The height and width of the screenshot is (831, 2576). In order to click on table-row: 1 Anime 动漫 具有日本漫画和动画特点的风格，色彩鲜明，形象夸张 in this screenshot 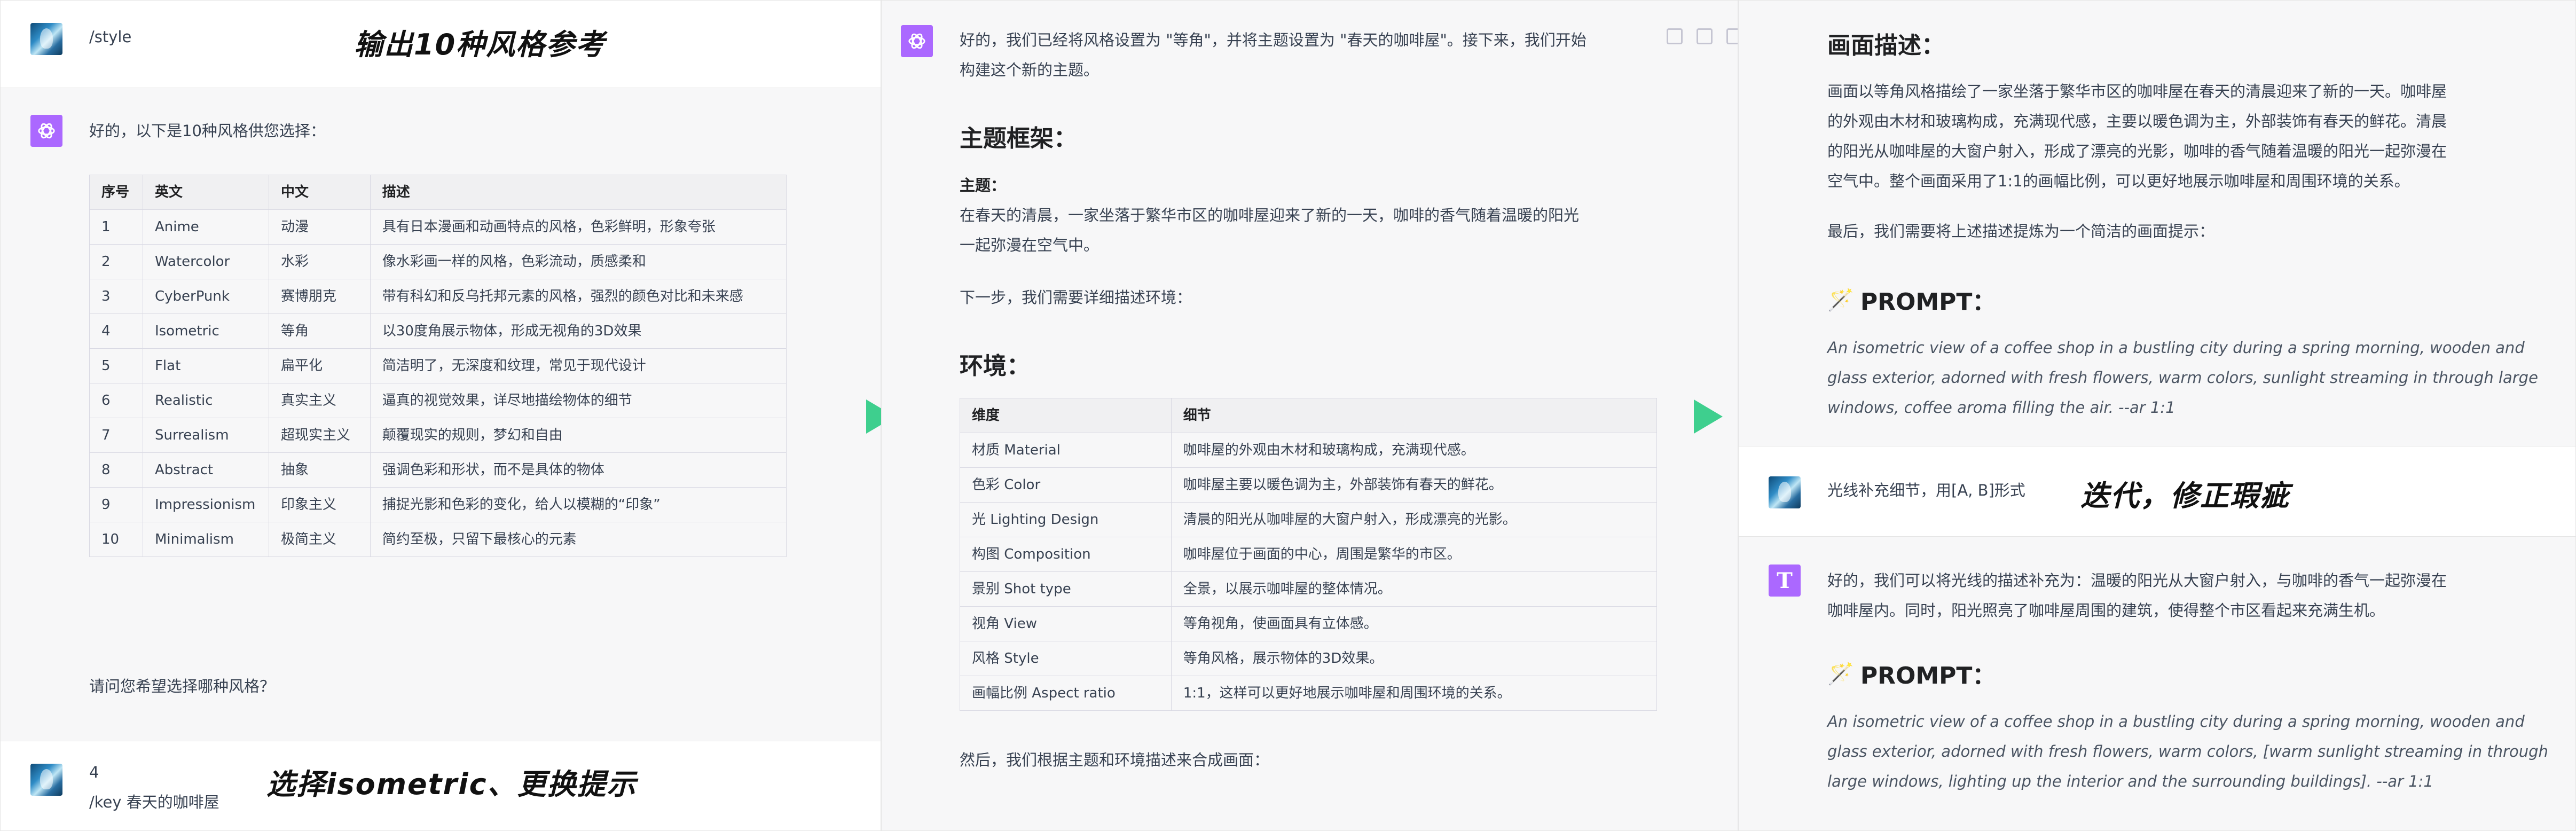, I will do `click(438, 227)`.